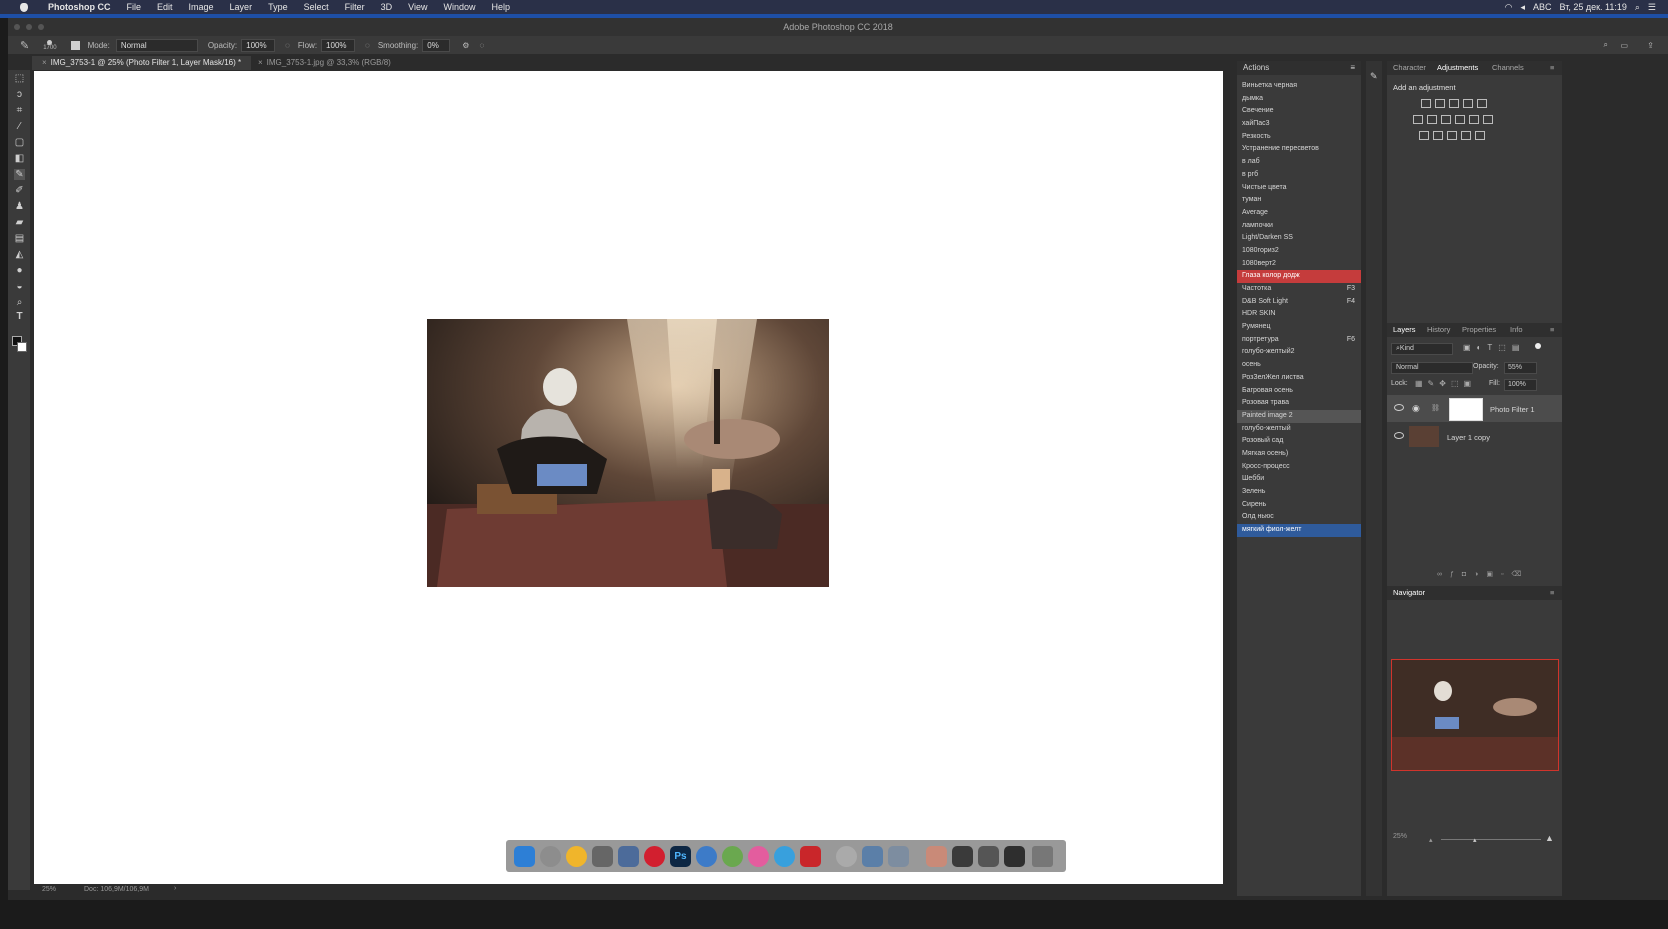 The width and height of the screenshot is (1668, 929). What do you see at coordinates (19, 126) in the screenshot?
I see `eyedropper-tool-icon: ⁄` at bounding box center [19, 126].